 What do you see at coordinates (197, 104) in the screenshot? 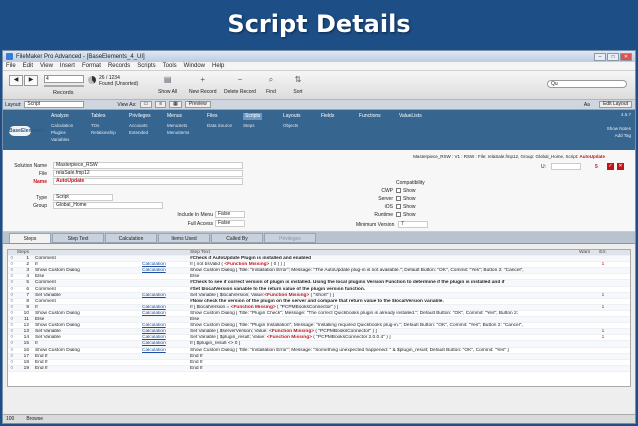
I see `preview-button: Preview` at bounding box center [197, 104].